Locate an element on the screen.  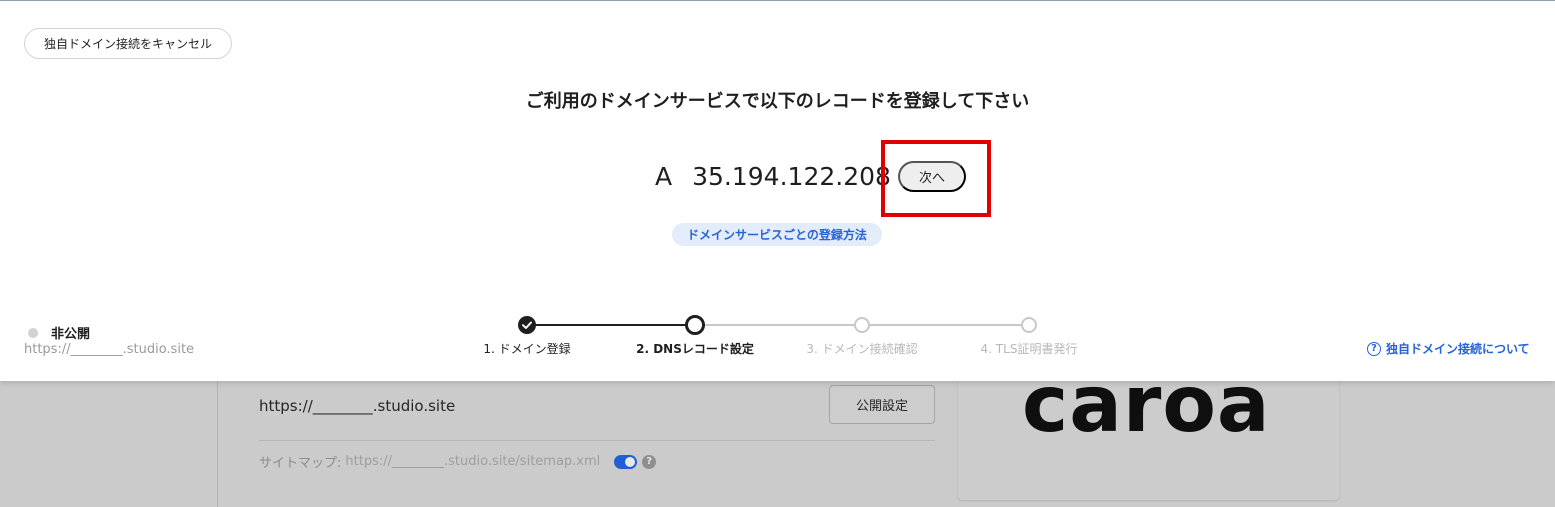
status-dot-icon is located at coordinates (33, 332).